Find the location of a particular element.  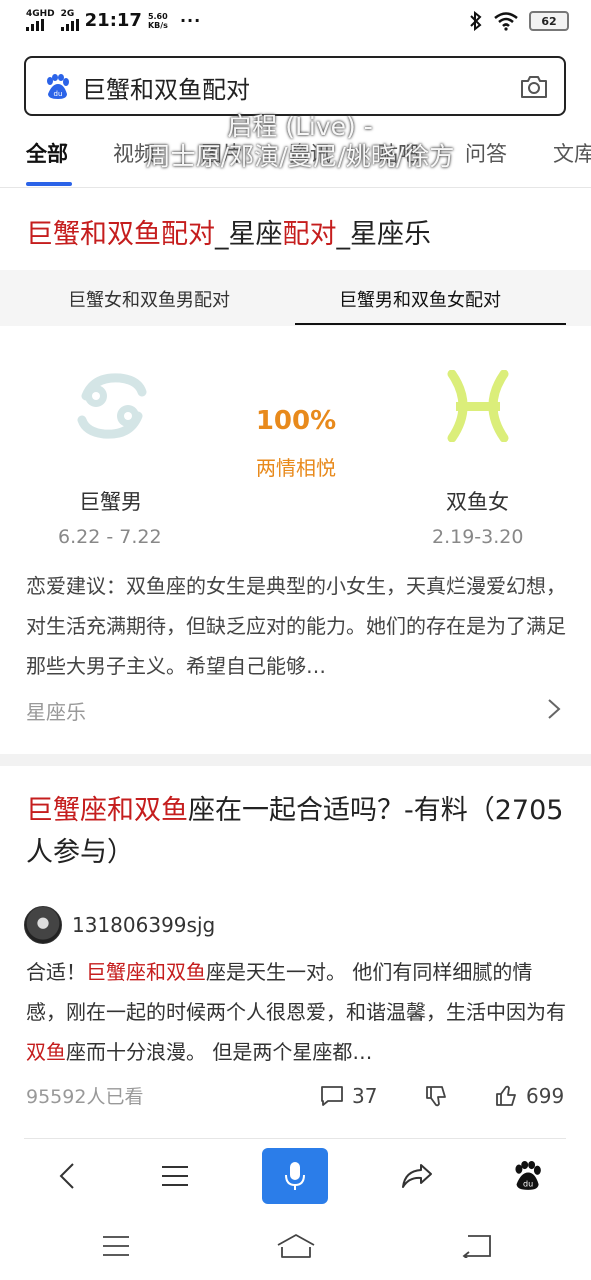

back-arrow-icon is located at coordinates (476, 1246).